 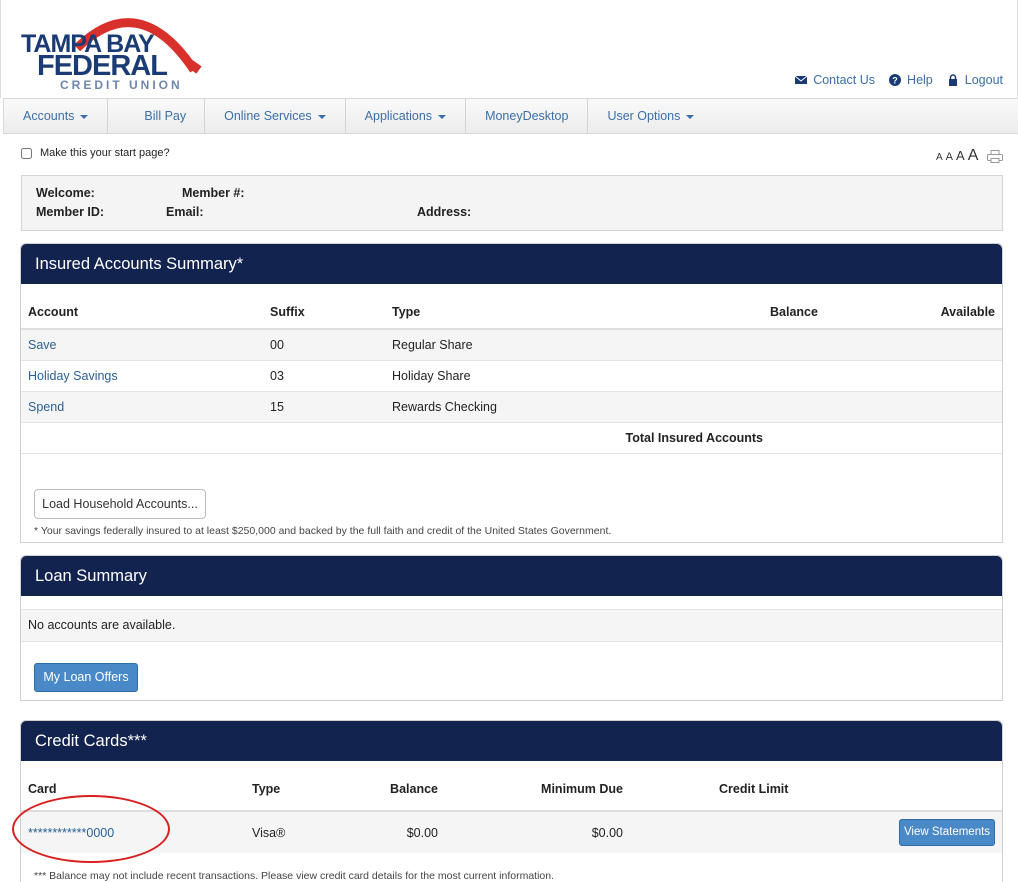 I want to click on font-size-controls: A A A A, so click(x=957, y=156).